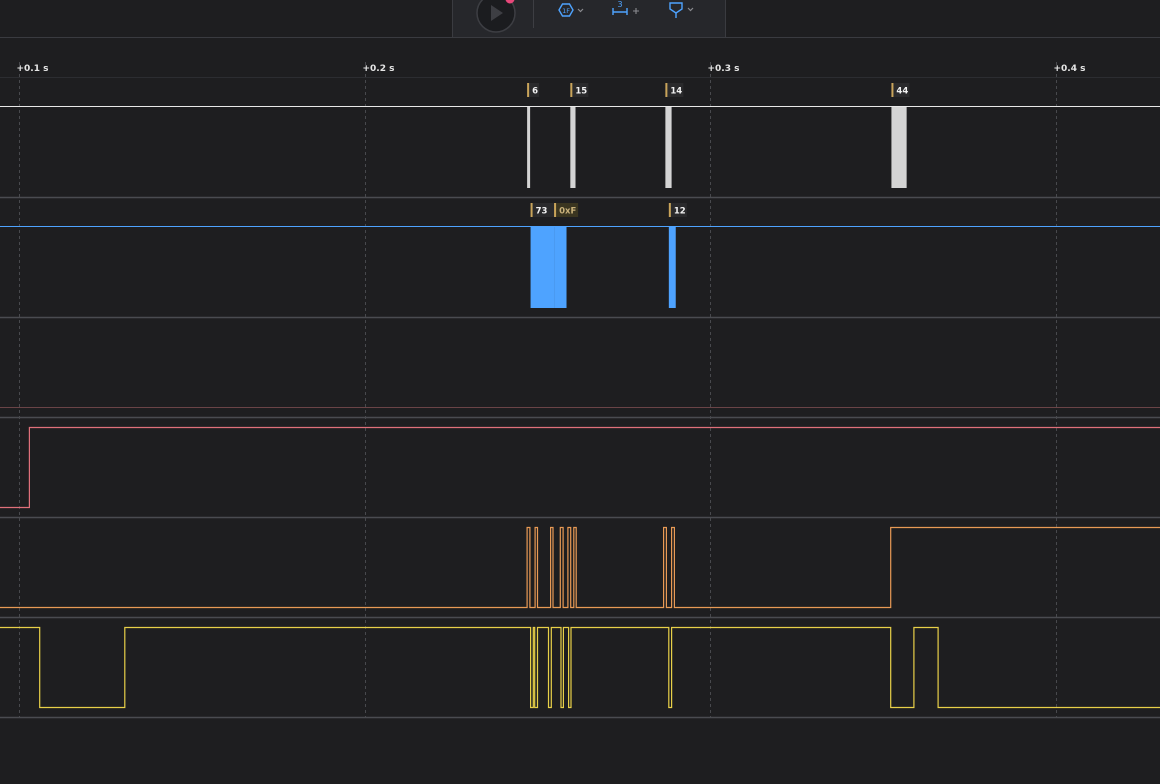 The height and width of the screenshot is (784, 1160). I want to click on analyzer-white-frame-label: 14, so click(676, 92).